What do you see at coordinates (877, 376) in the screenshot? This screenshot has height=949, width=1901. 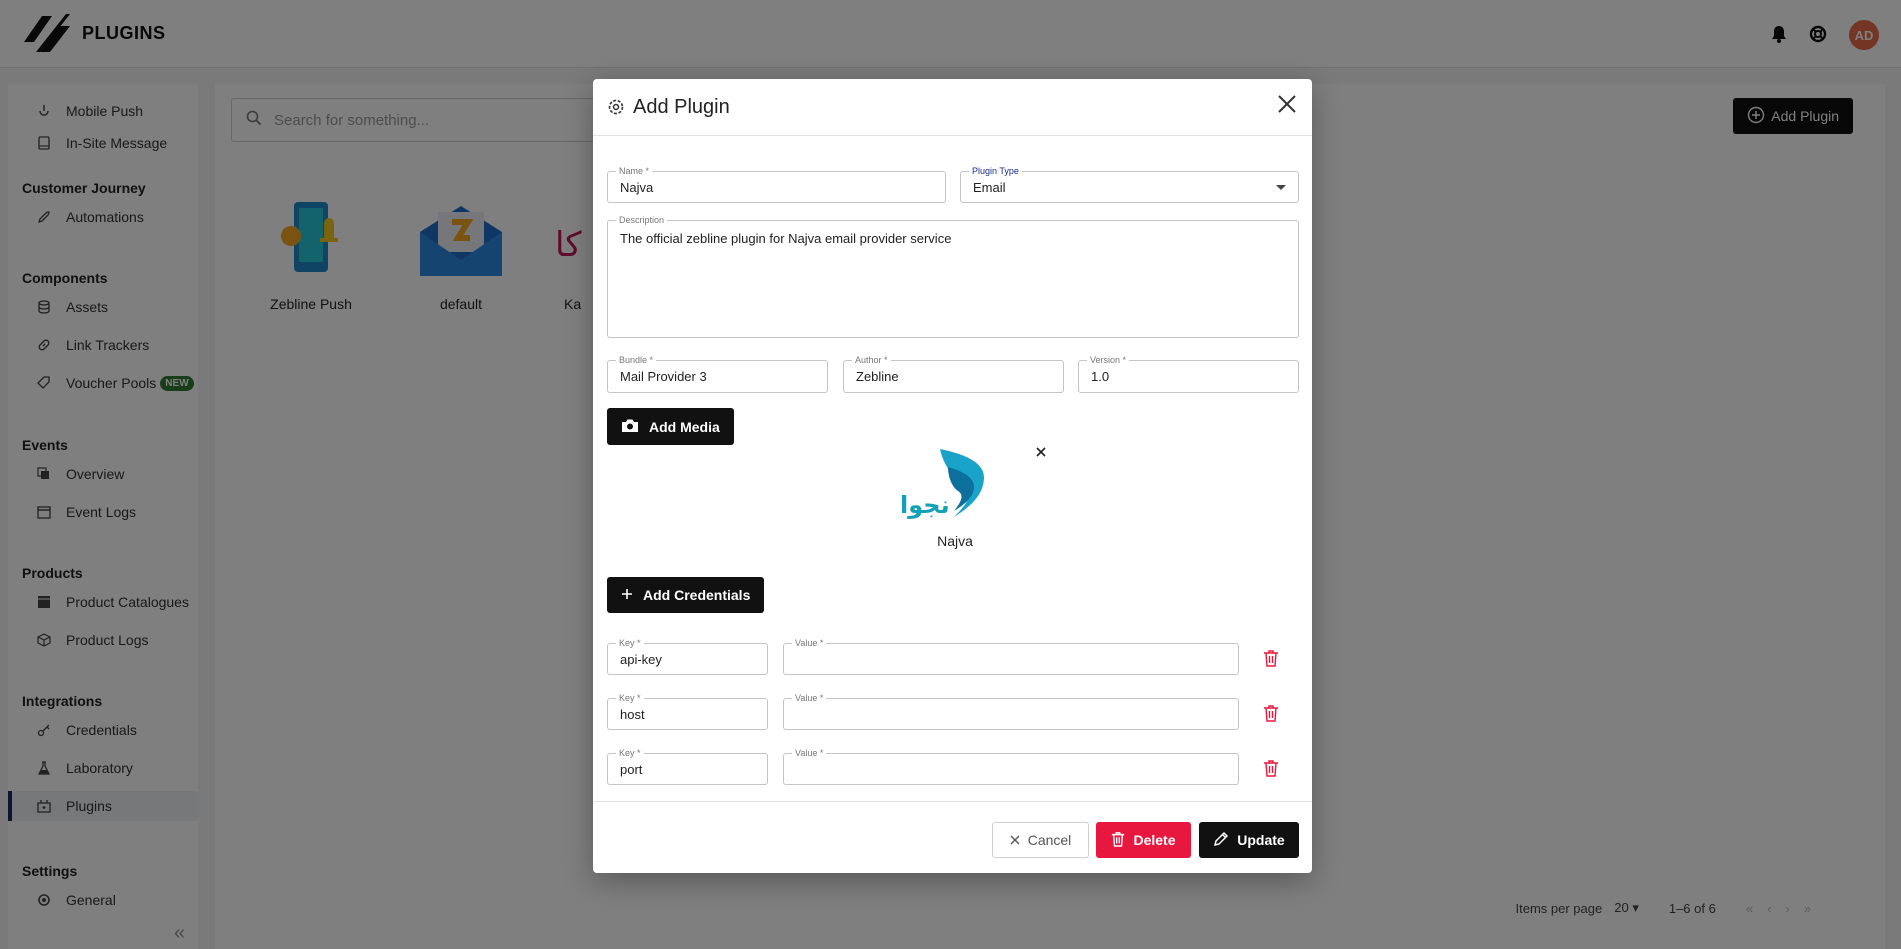 I see `author-value: Zebline` at bounding box center [877, 376].